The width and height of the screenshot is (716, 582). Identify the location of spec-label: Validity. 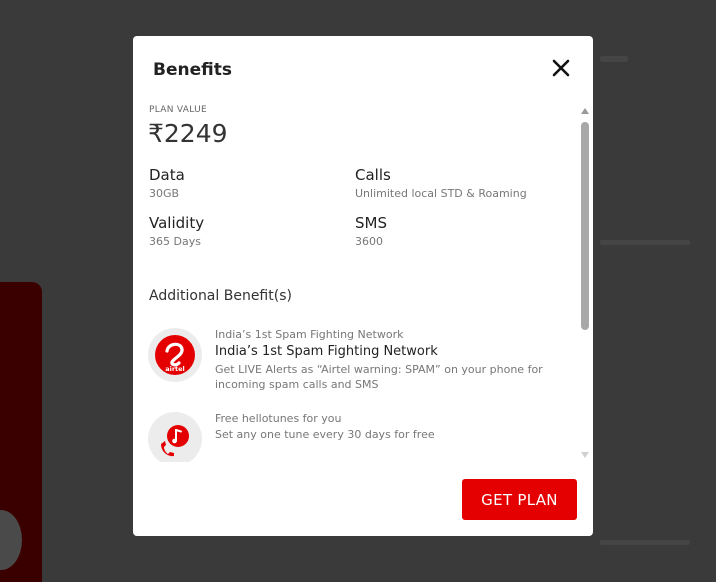
(177, 223).